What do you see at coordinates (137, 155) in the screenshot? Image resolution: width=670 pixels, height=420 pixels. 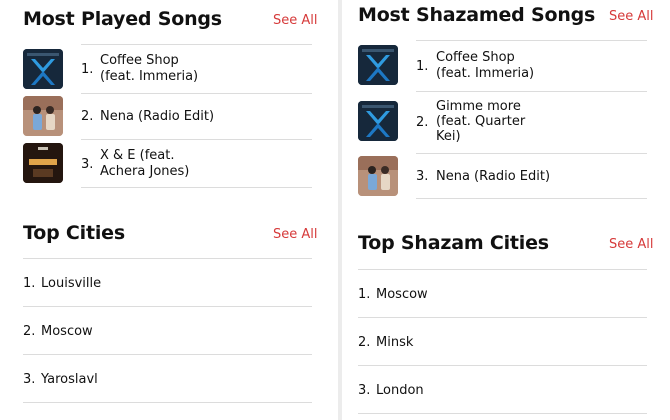 I see `song-title-line1: X & E (feat.` at bounding box center [137, 155].